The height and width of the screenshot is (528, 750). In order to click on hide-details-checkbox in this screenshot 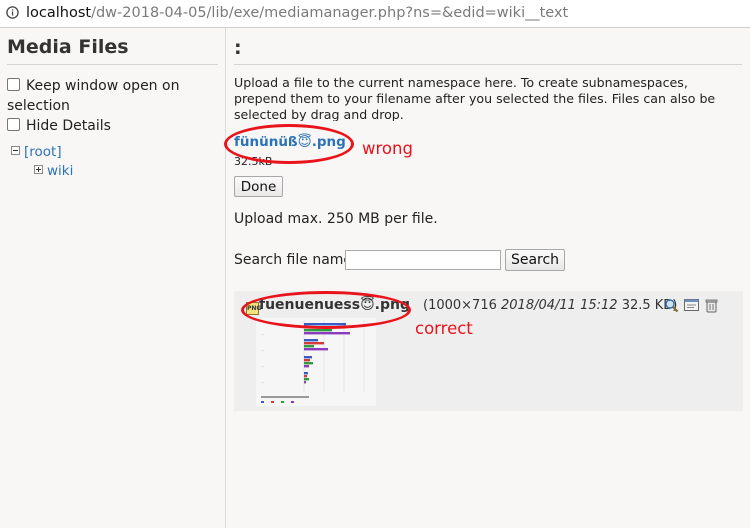, I will do `click(13, 124)`.